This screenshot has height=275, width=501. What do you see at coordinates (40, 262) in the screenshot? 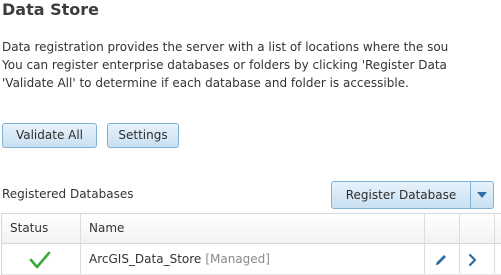
I see `checkmark-icon` at bounding box center [40, 262].